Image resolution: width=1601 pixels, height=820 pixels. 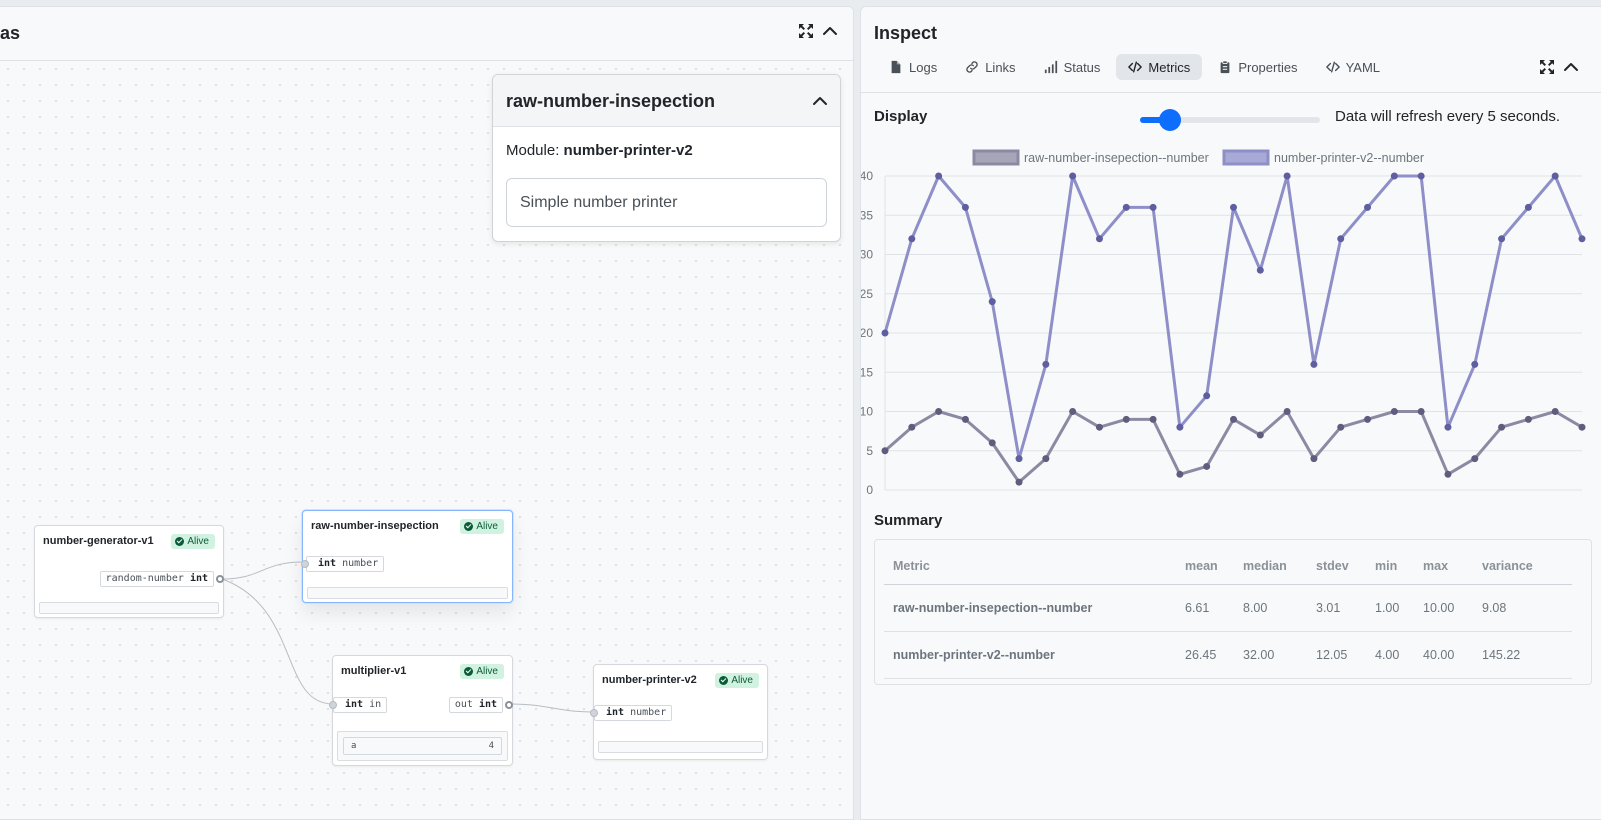 What do you see at coordinates (375, 526) in the screenshot?
I see `node-title: raw-number-insepection` at bounding box center [375, 526].